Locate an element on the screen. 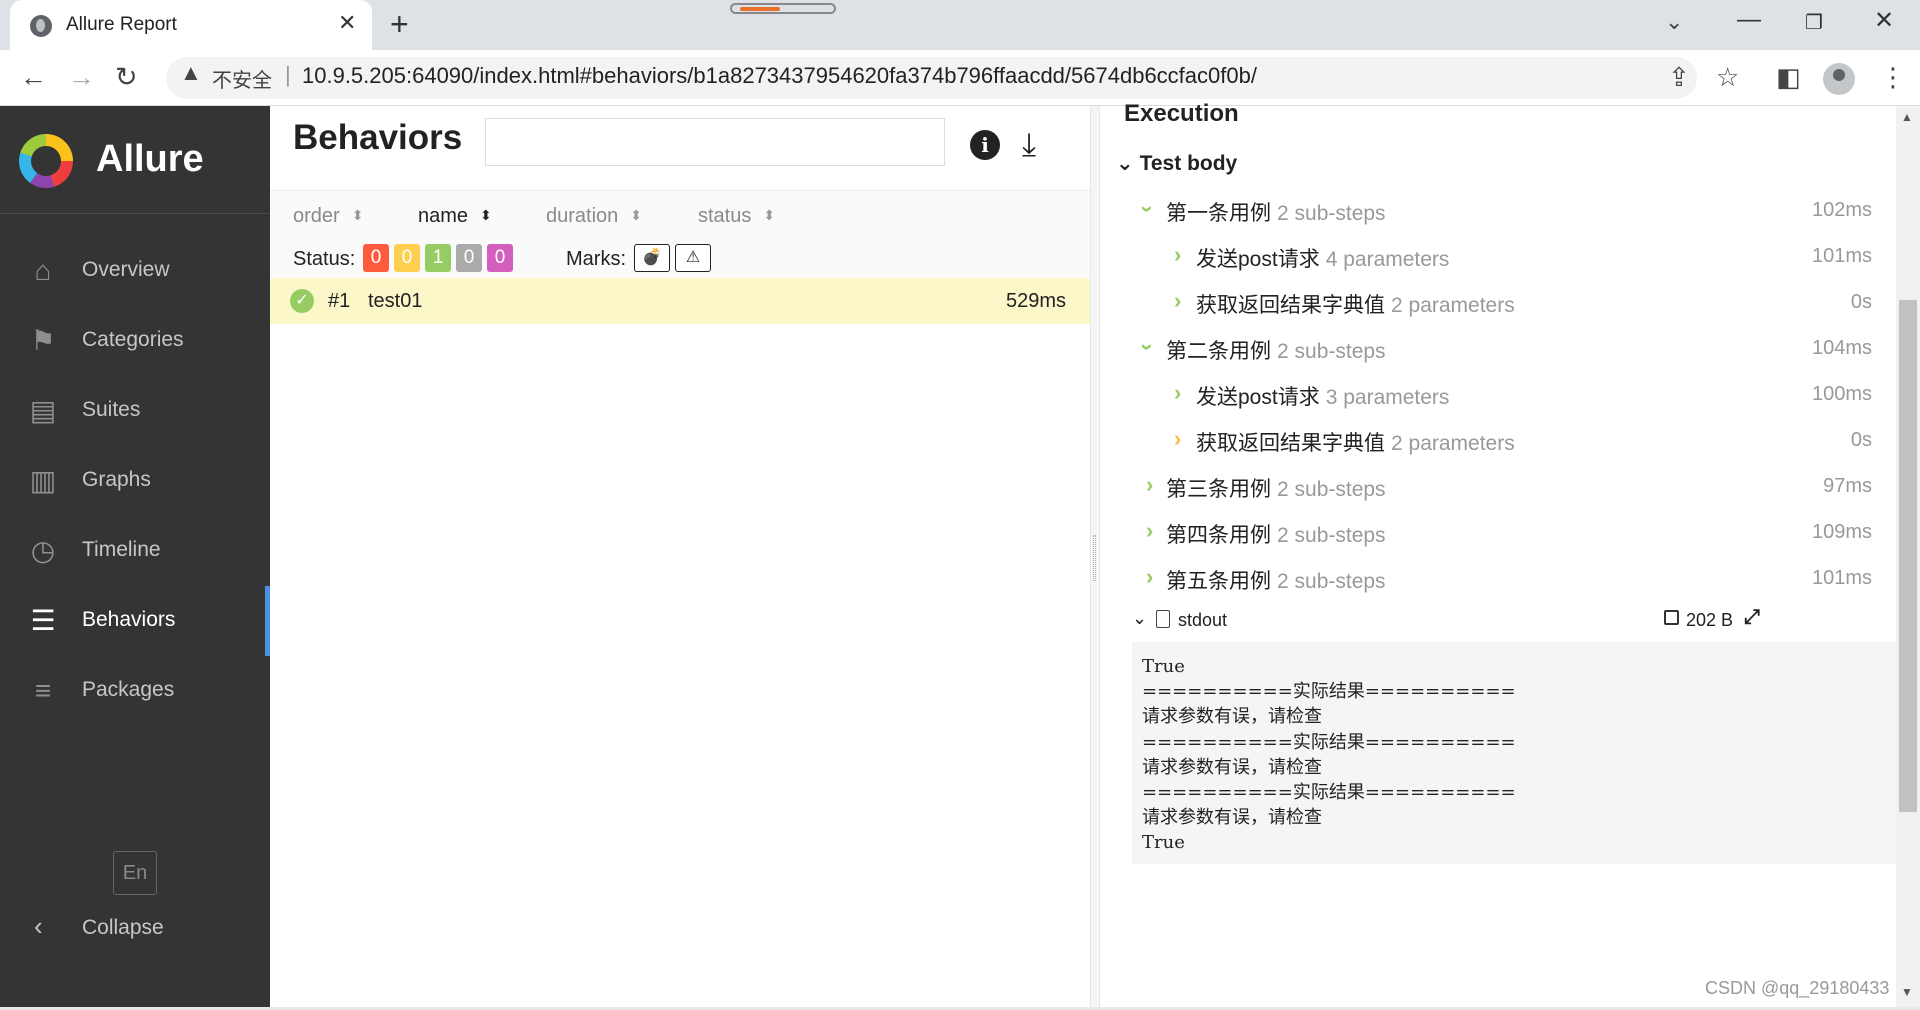 The image size is (1920, 1010). sidebar-item-label: Overview is located at coordinates (126, 269).